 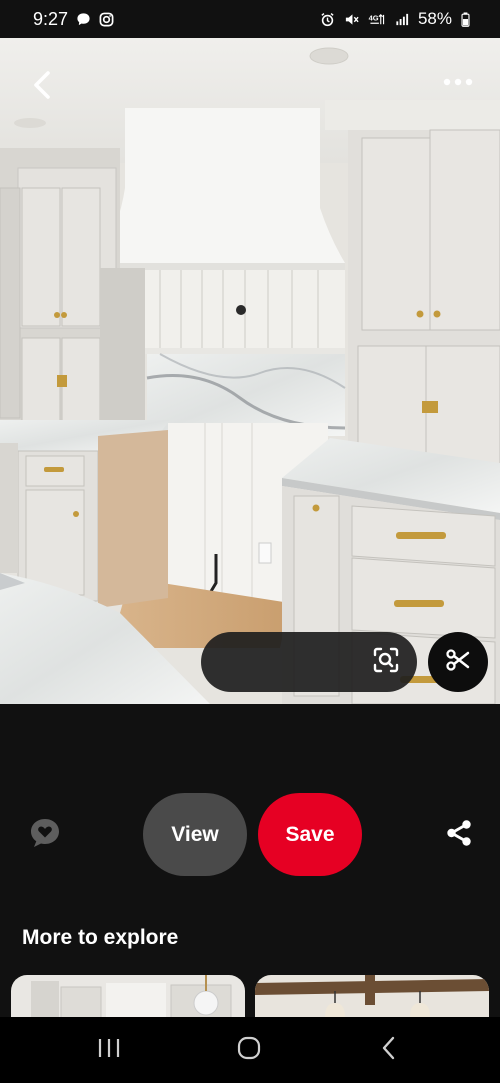 I want to click on recents-icon, so click(x=109, y=1050).